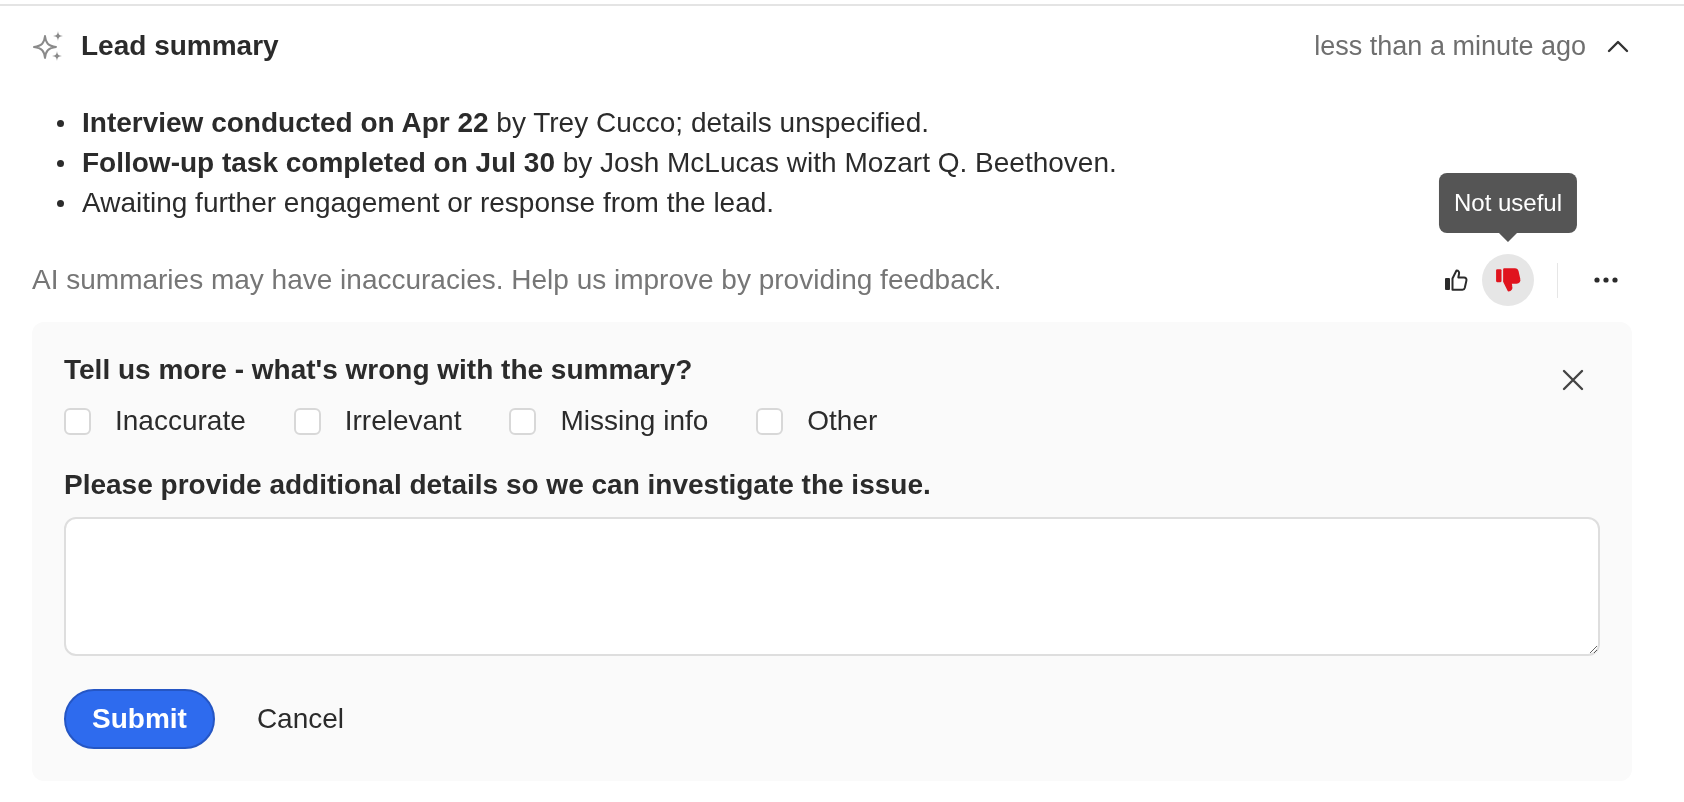 This screenshot has height=802, width=1684. Describe the element at coordinates (1508, 207) in the screenshot. I see `tooltip: Not useful` at that location.